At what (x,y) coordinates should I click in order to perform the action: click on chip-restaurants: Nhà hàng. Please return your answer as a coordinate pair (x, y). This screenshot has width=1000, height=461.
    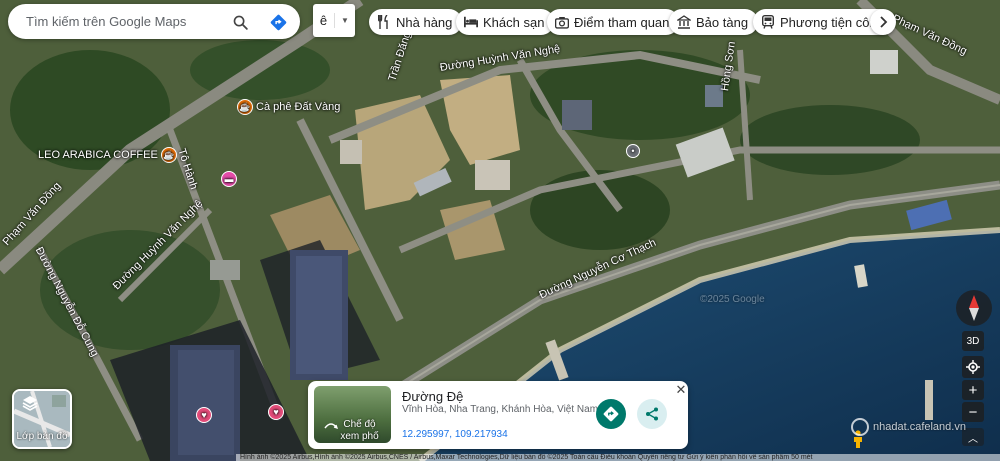
    Looking at the image, I should click on (416, 22).